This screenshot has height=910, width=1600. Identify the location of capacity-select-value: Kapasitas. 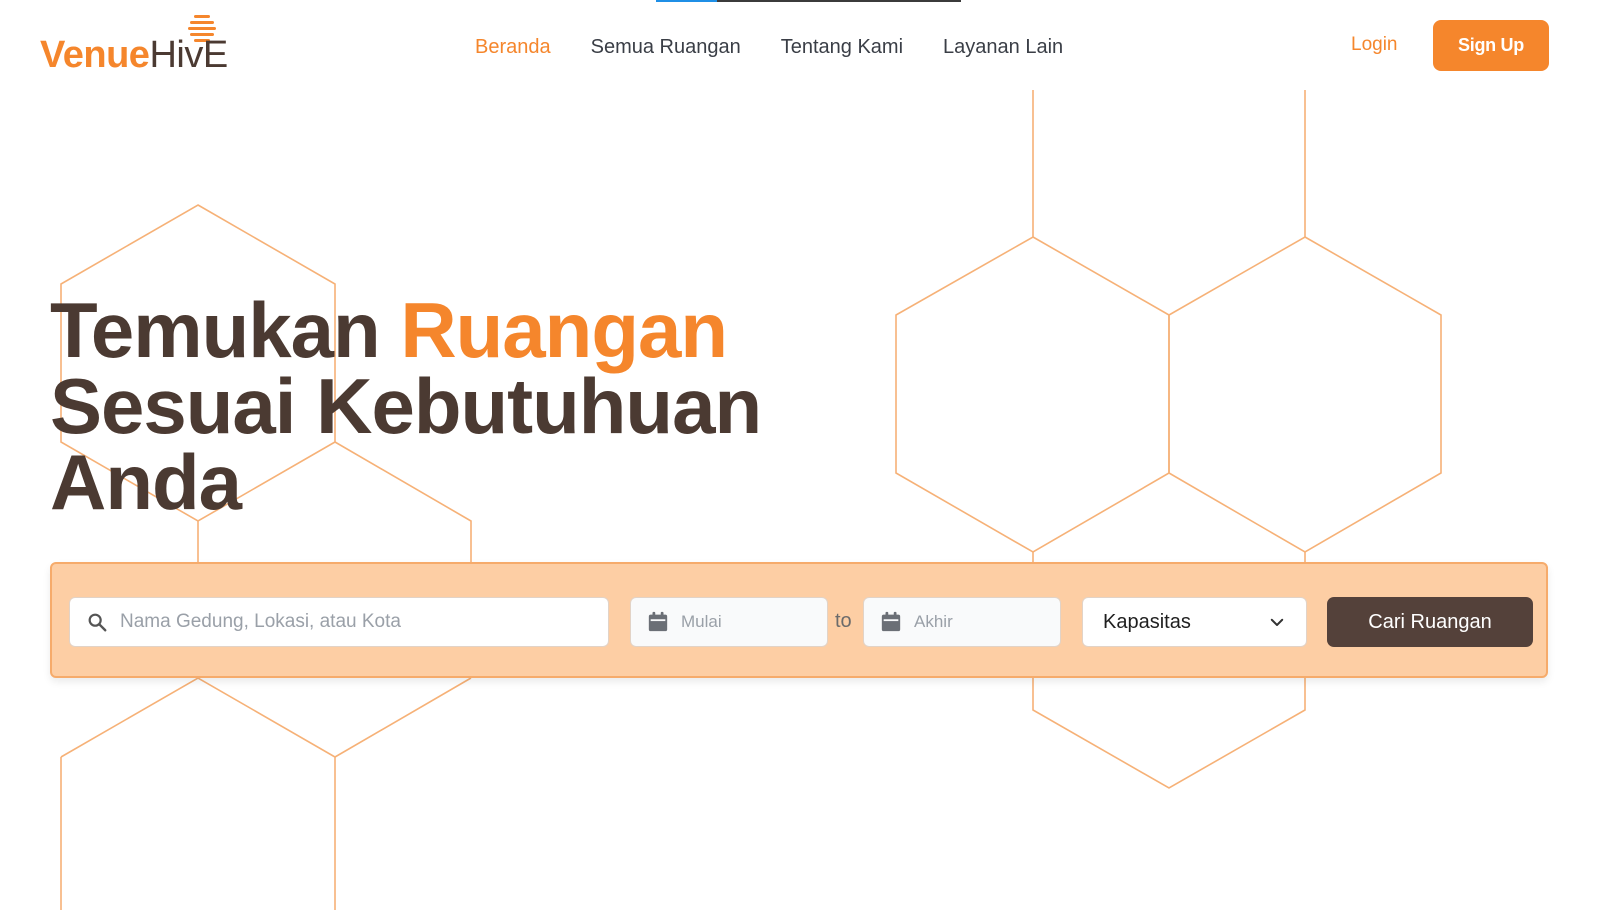
(1147, 621).